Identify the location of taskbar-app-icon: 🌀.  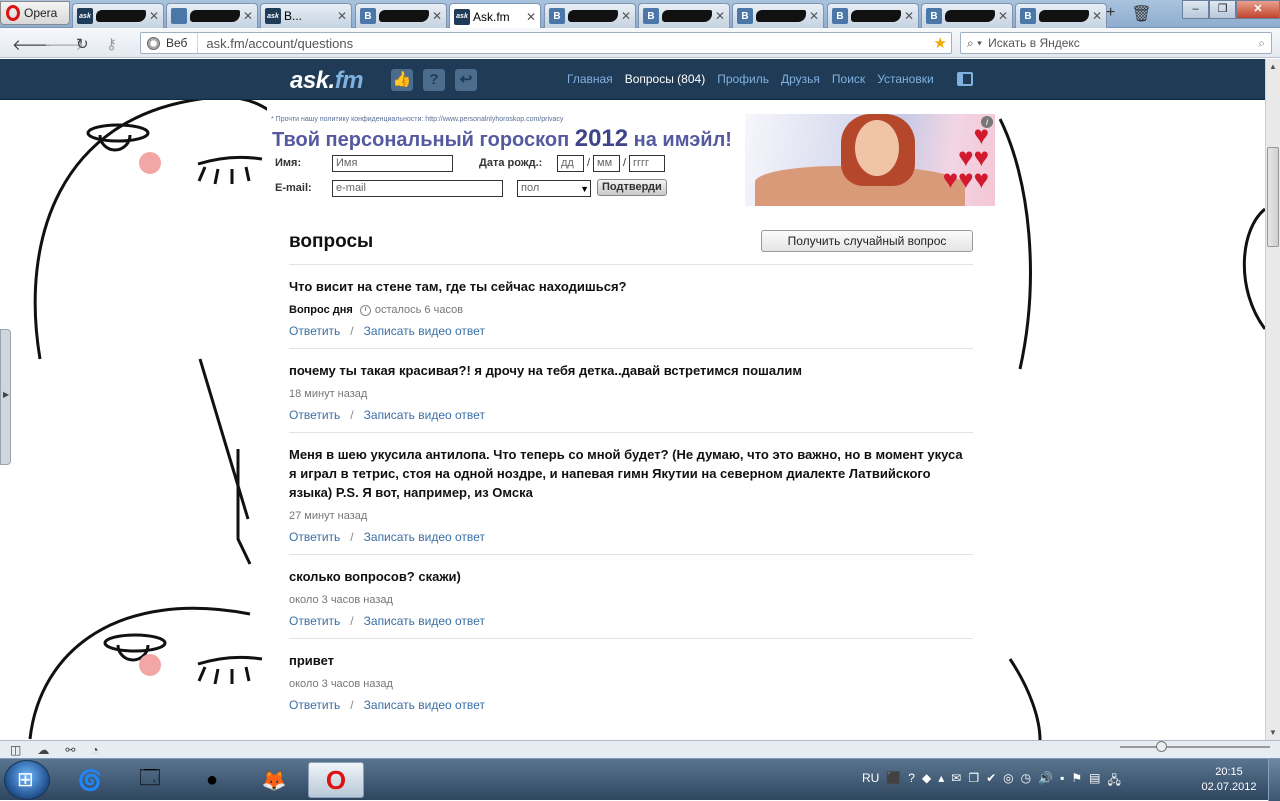
(90, 780).